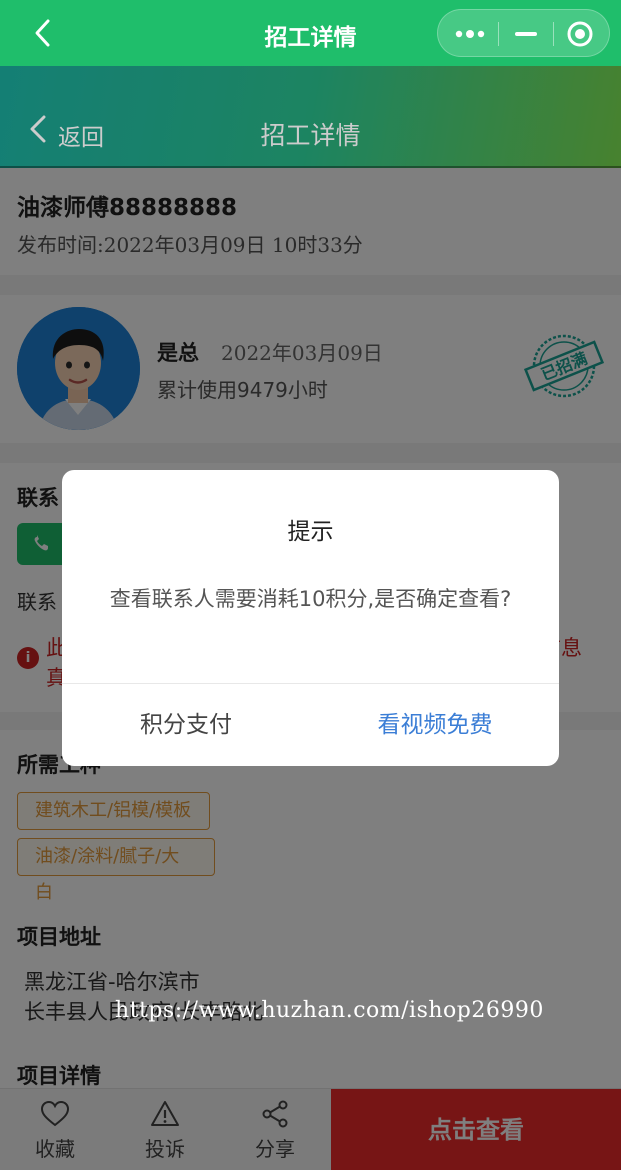 This screenshot has height=1170, width=621. I want to click on watermark-text: https://www.huzhan.com/ishop26990, so click(329, 1010).